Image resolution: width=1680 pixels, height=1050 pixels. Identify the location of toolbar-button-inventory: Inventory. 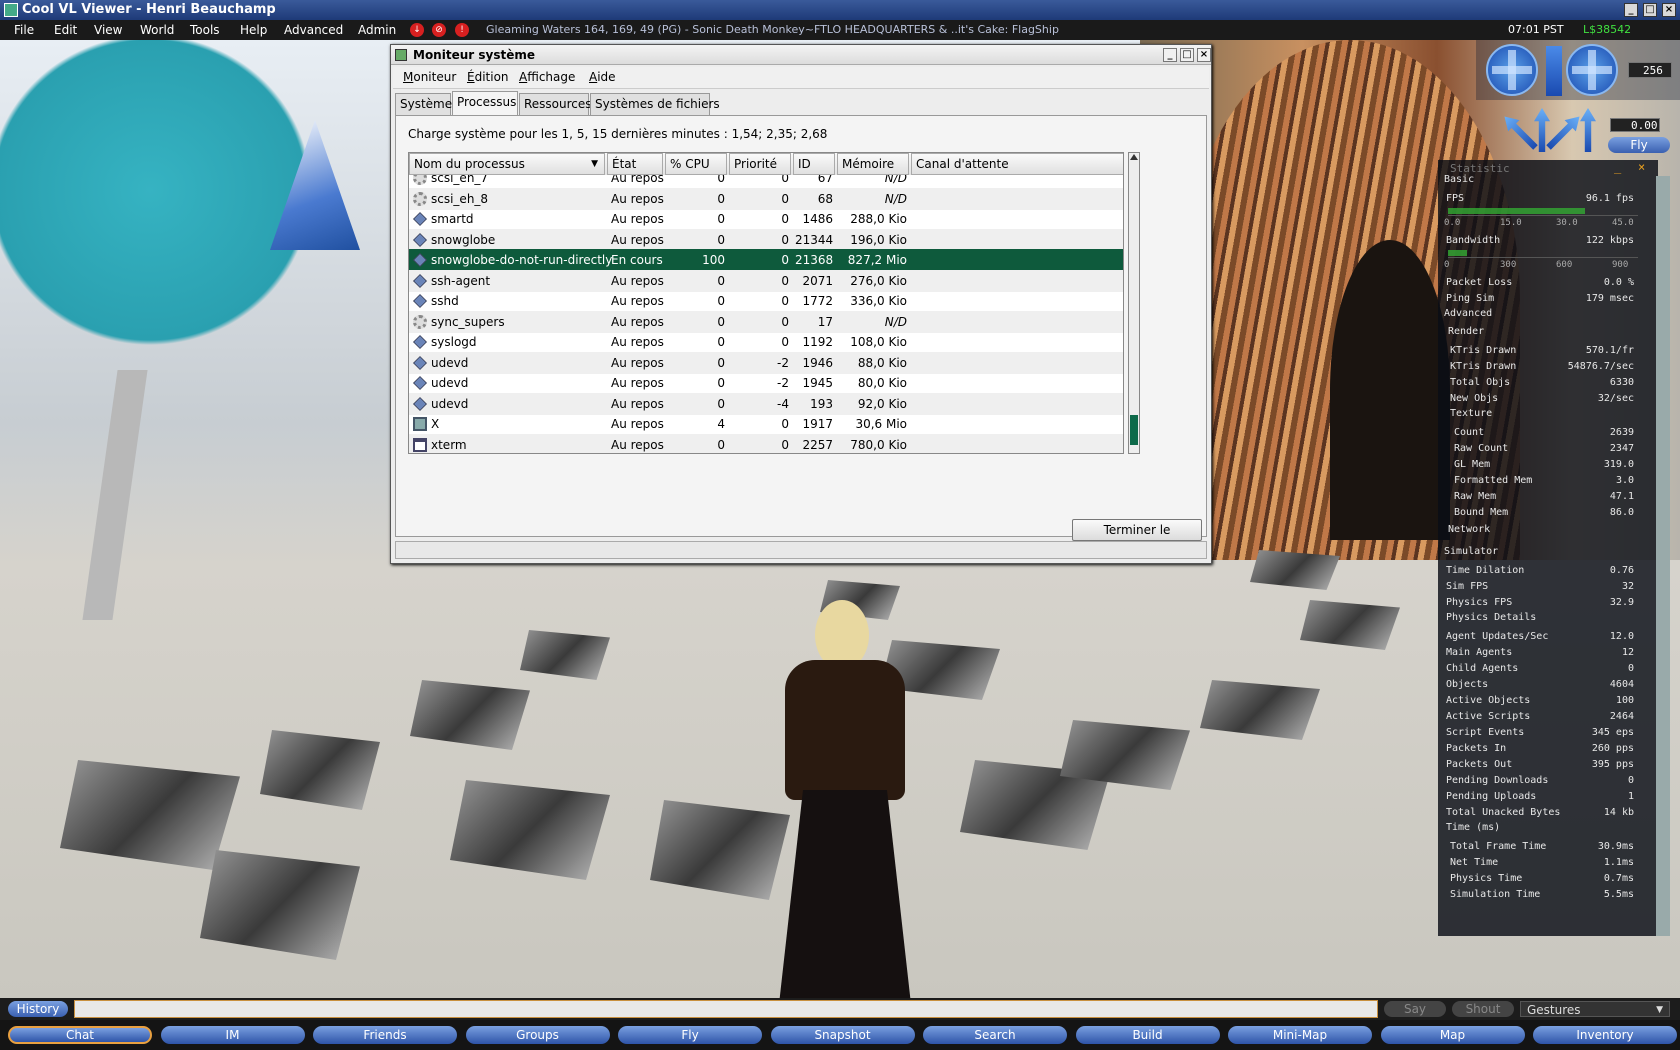
(1605, 1035).